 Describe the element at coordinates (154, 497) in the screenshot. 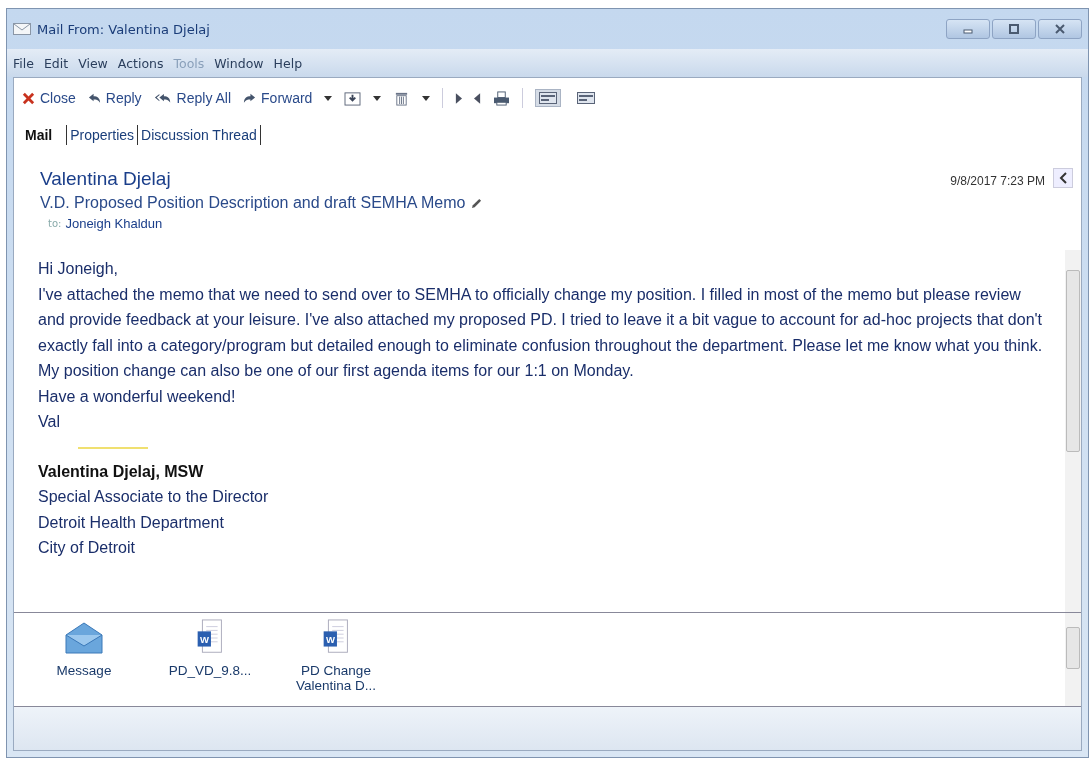

I see `signature-line: Special Associate to the Director` at that location.